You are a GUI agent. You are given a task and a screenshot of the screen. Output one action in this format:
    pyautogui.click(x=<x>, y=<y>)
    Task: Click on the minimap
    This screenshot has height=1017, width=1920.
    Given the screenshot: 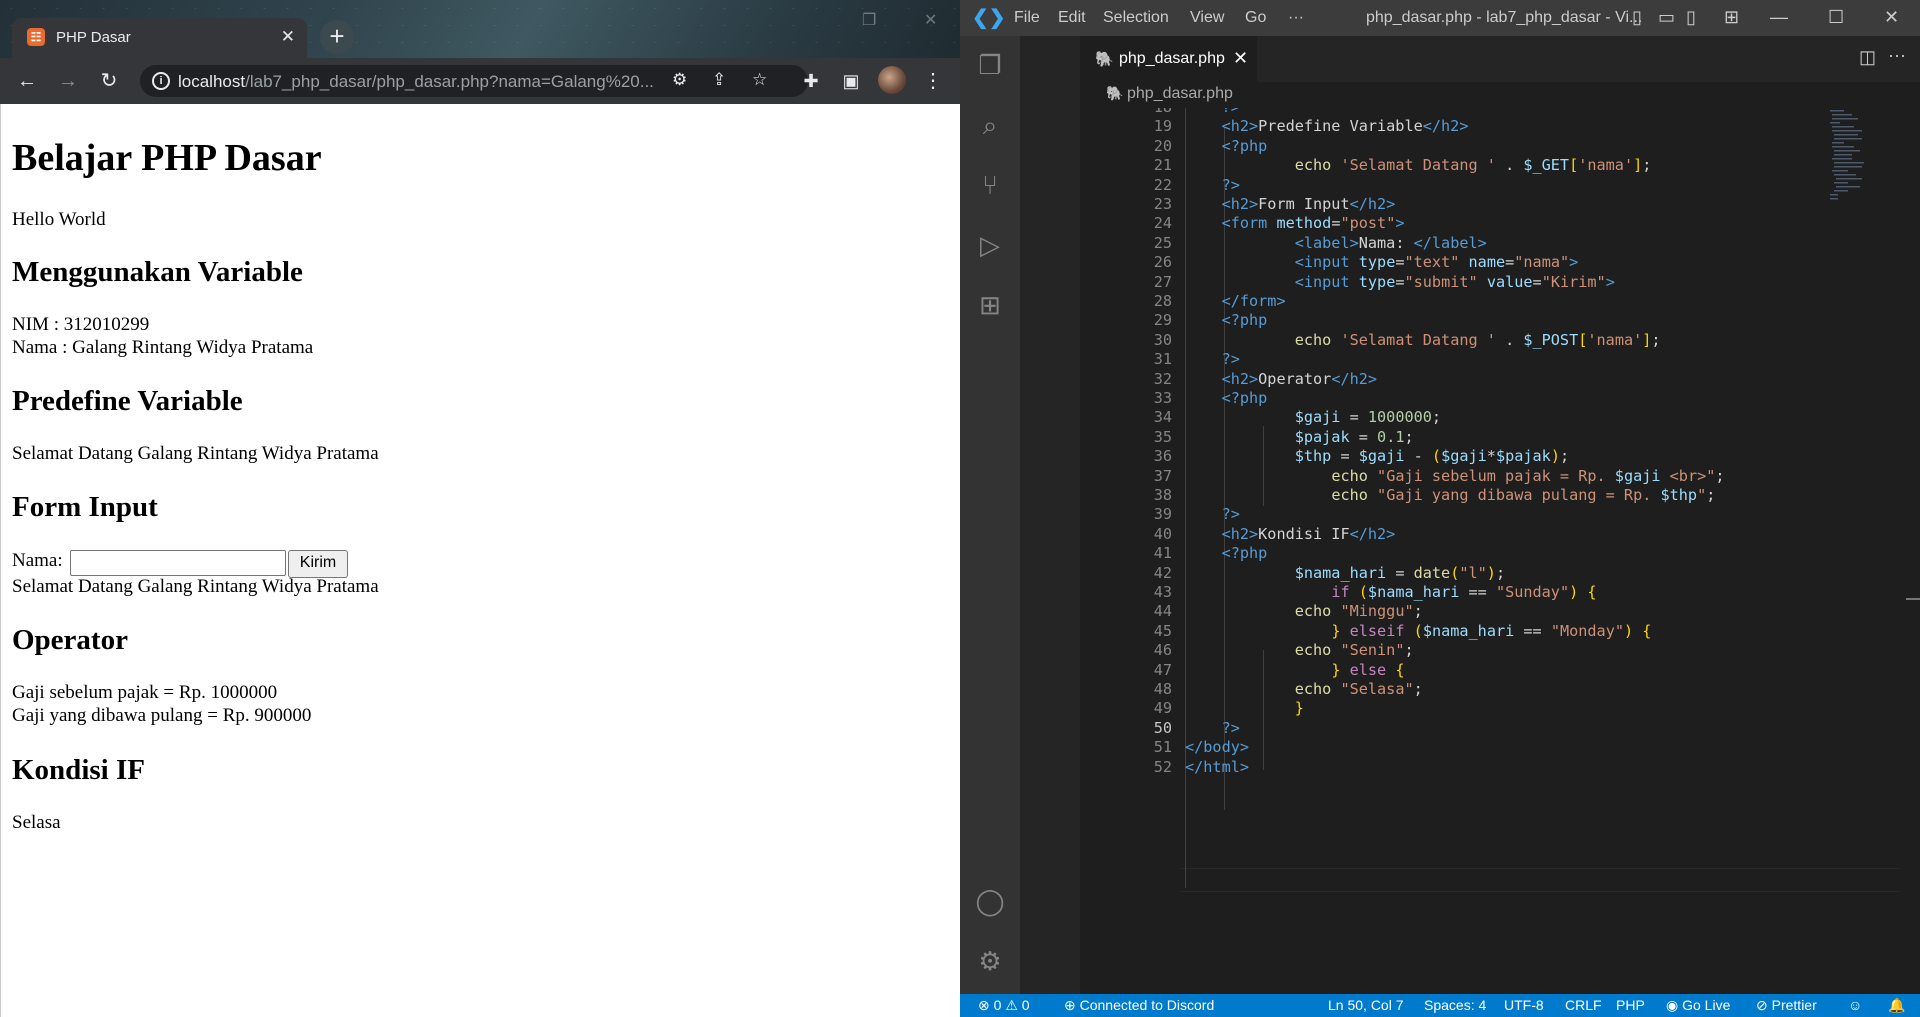 What is the action you would take?
    pyautogui.click(x=1858, y=163)
    